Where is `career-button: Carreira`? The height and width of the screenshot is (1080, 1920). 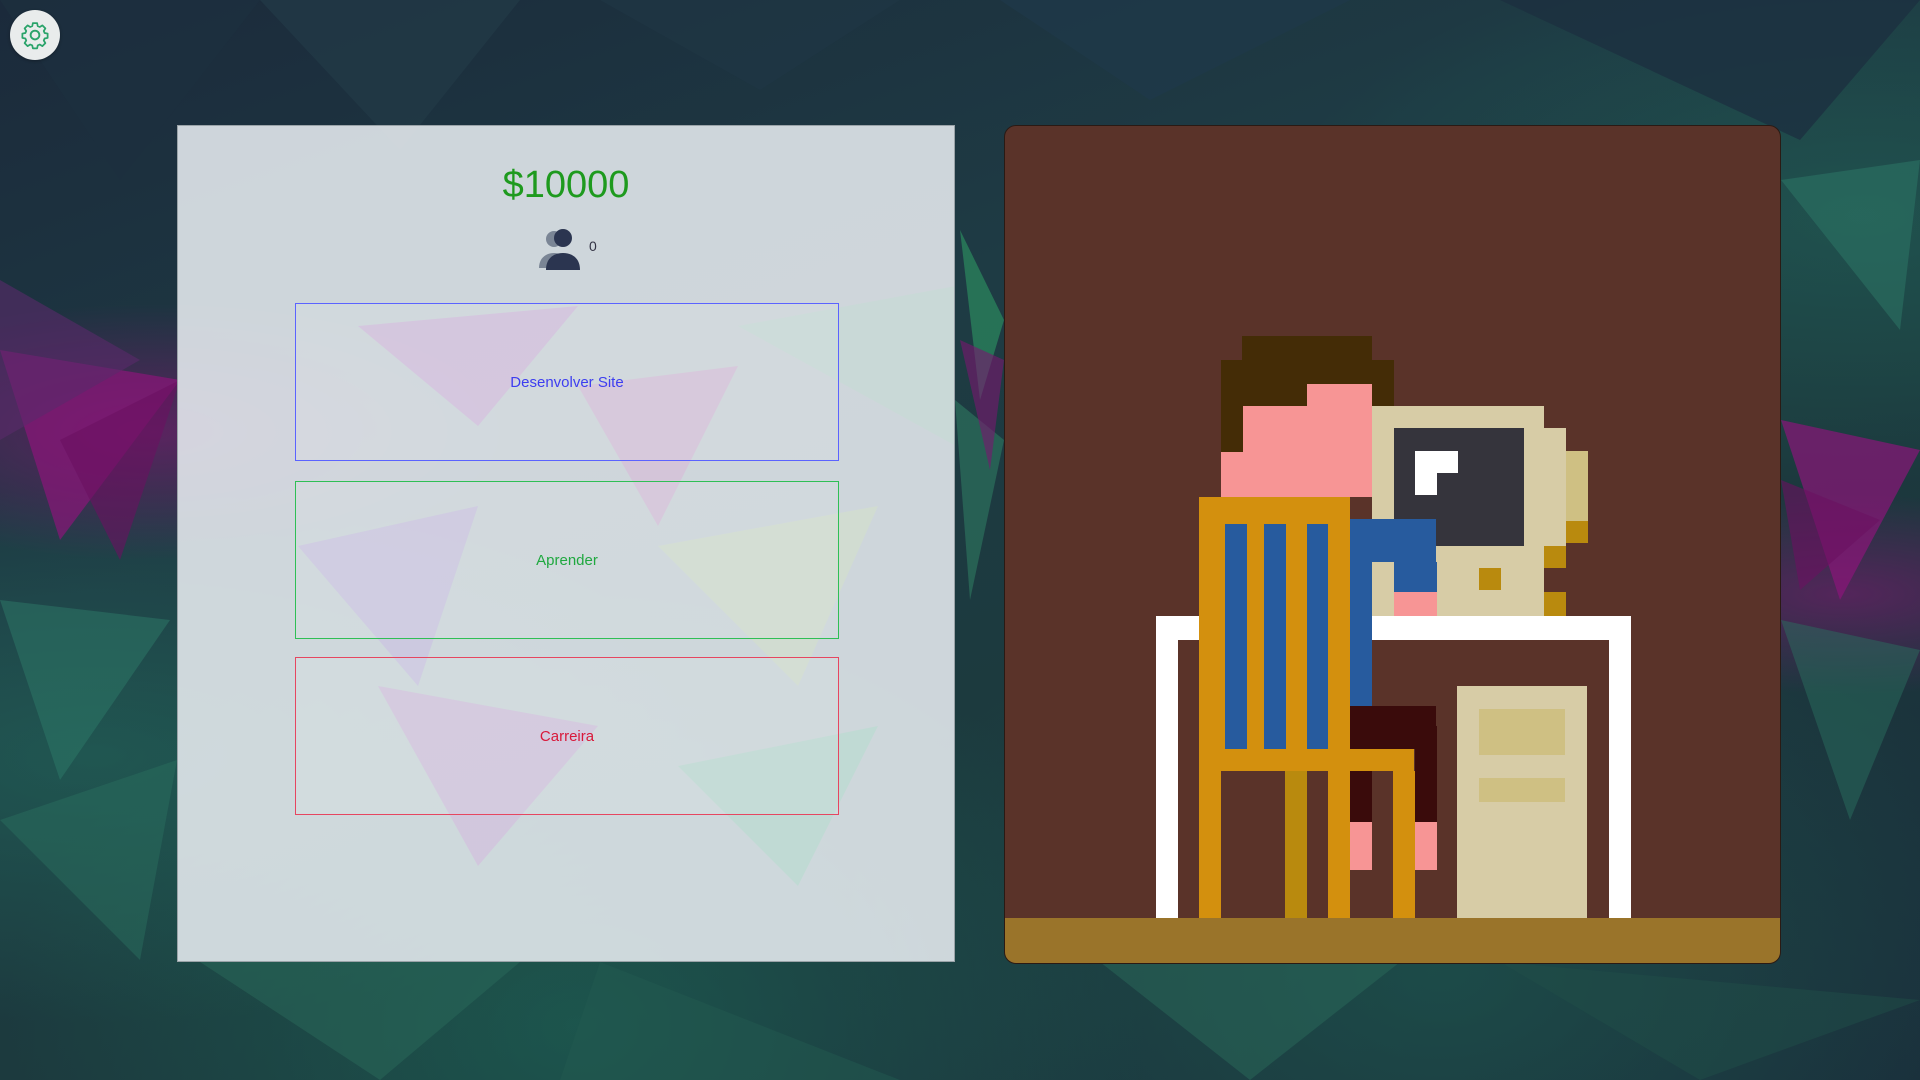
career-button: Carreira is located at coordinates (567, 736).